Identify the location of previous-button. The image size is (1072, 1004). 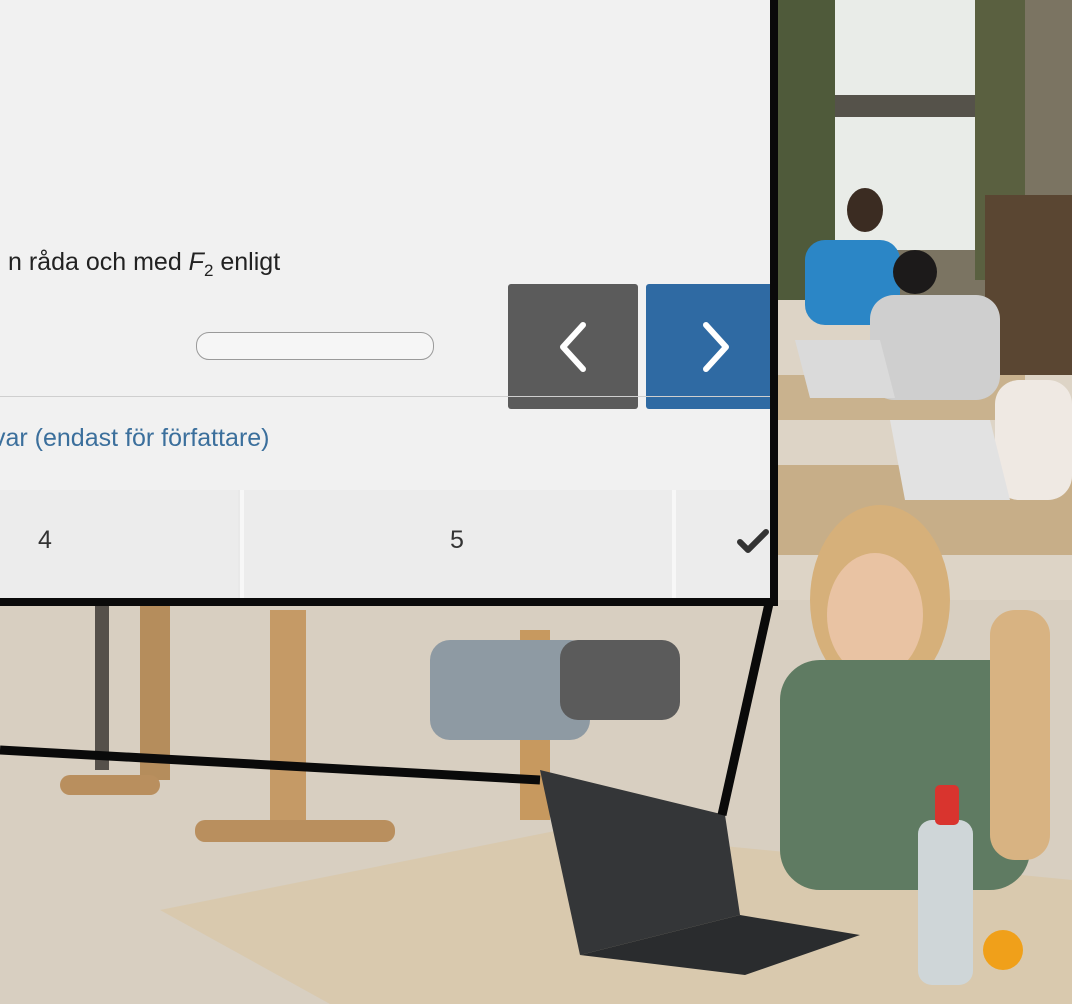
(573, 346).